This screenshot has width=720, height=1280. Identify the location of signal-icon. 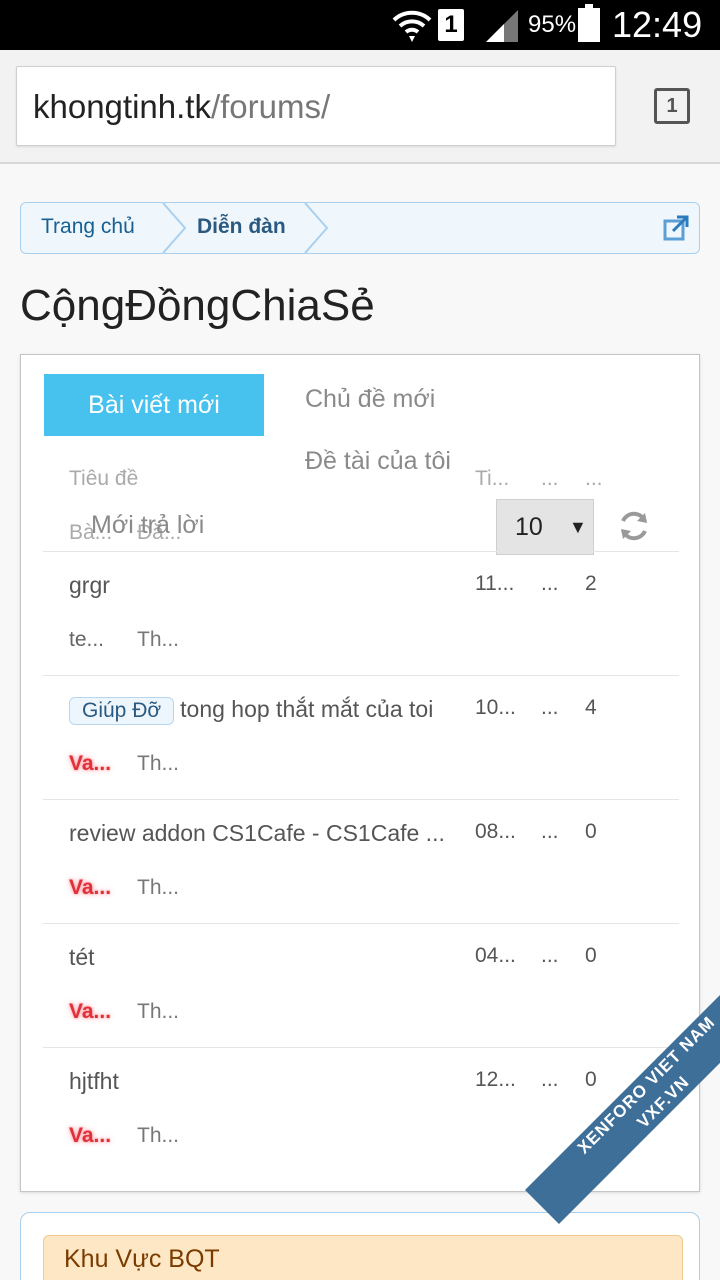
(502, 26).